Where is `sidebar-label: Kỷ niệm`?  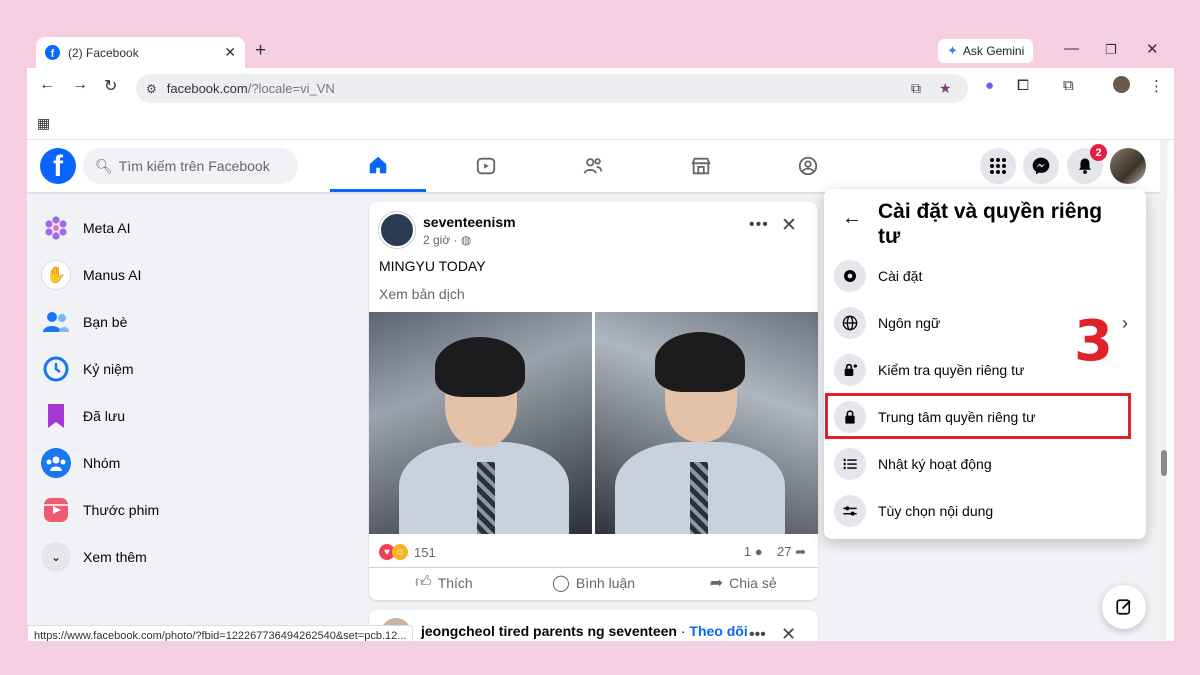
sidebar-label: Kỷ niệm is located at coordinates (108, 368).